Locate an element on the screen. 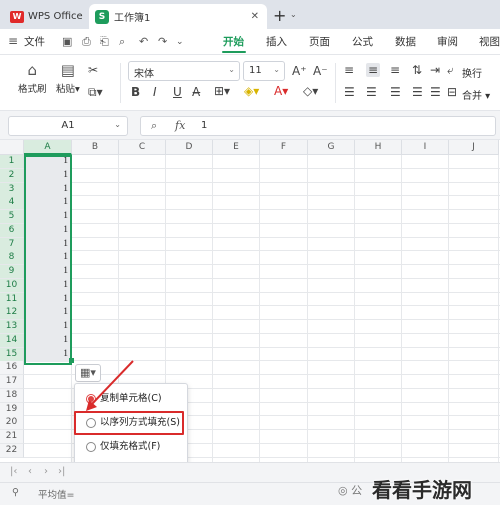 This screenshot has height=505, width=500. menu-file: 文件 is located at coordinates (34, 41).